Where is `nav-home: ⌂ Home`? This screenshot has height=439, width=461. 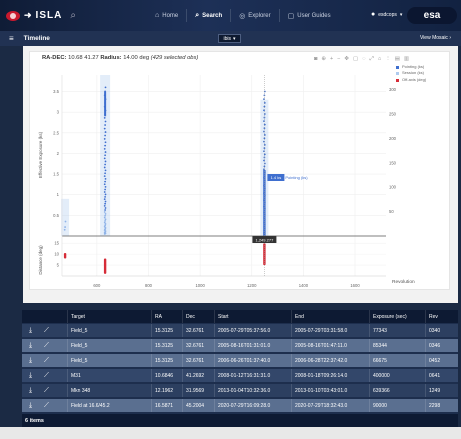 nav-home: ⌂ Home is located at coordinates (166, 15).